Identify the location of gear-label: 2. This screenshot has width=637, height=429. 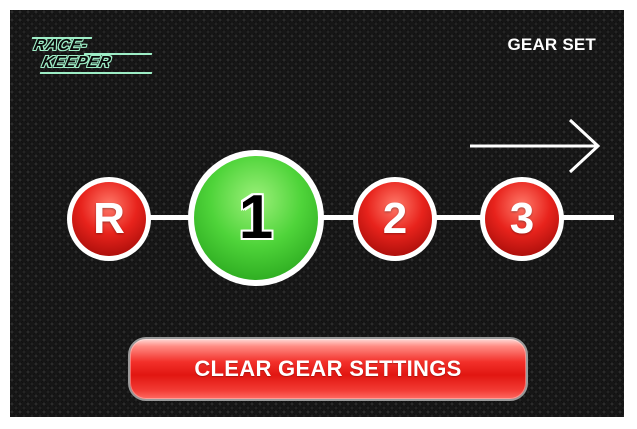
(395, 218).